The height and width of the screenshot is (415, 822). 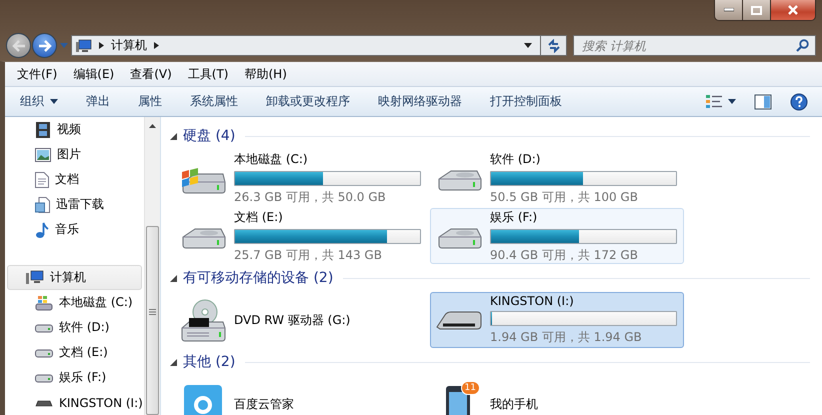 What do you see at coordinates (93, 74) in the screenshot?
I see `menu-item: 编辑(E)` at bounding box center [93, 74].